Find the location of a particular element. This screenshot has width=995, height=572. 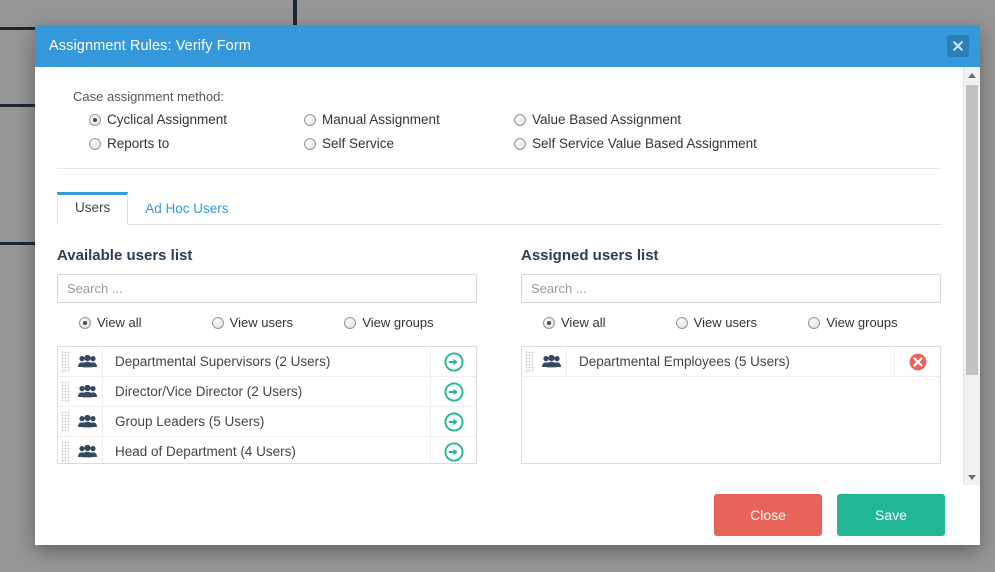

assigned-filter-row: View all View users View groups is located at coordinates (731, 322).